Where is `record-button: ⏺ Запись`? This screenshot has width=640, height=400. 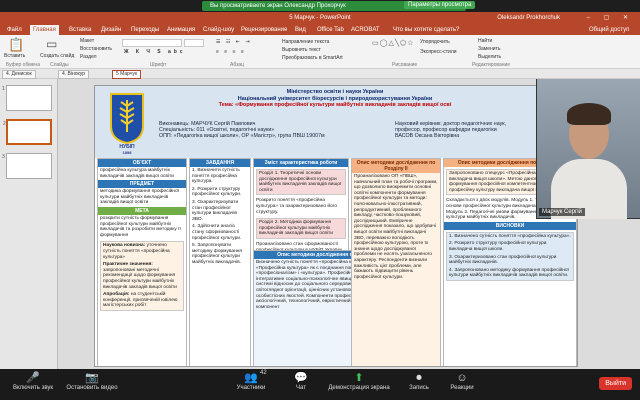
record-button: ⏺ Запись is located at coordinates (419, 381).